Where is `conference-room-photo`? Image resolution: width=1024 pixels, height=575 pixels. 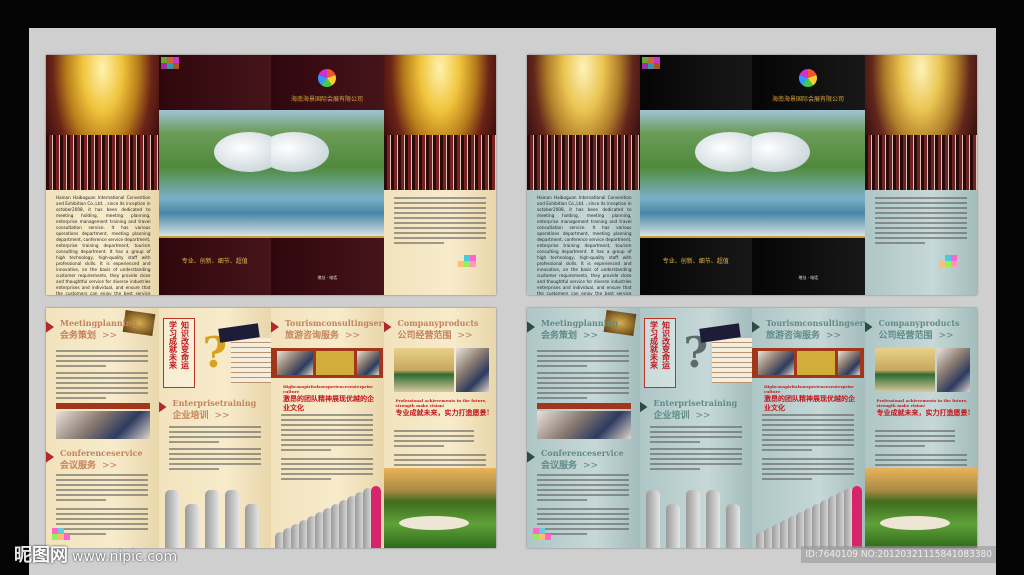 conference-room-photo is located at coordinates (423, 370).